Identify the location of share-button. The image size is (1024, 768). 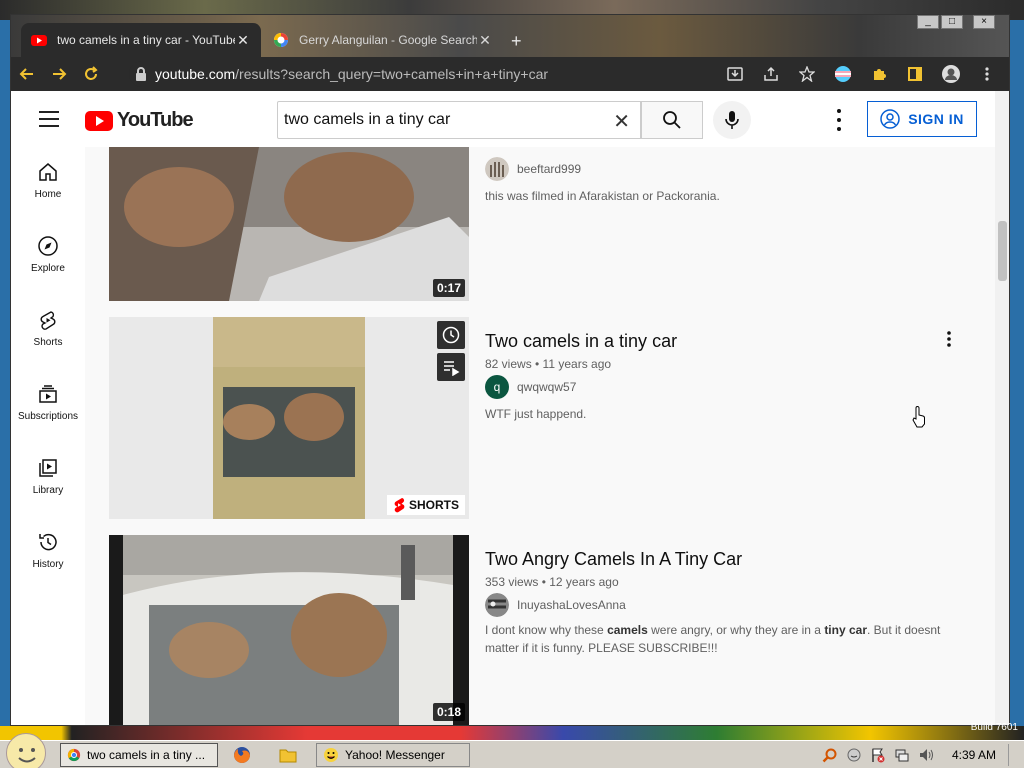
(771, 74).